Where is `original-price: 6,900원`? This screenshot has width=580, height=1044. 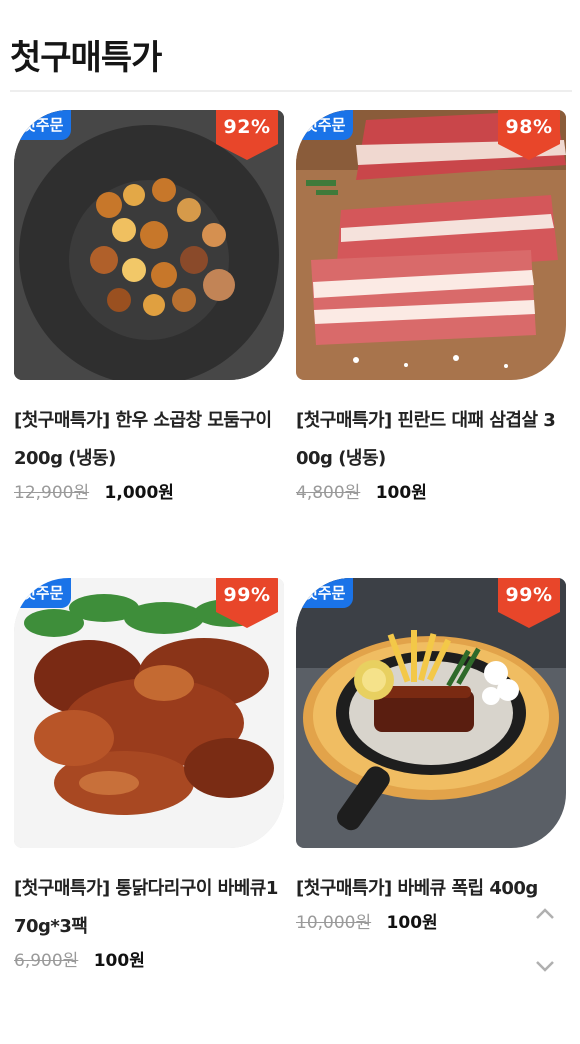 original-price: 6,900원 is located at coordinates (46, 961).